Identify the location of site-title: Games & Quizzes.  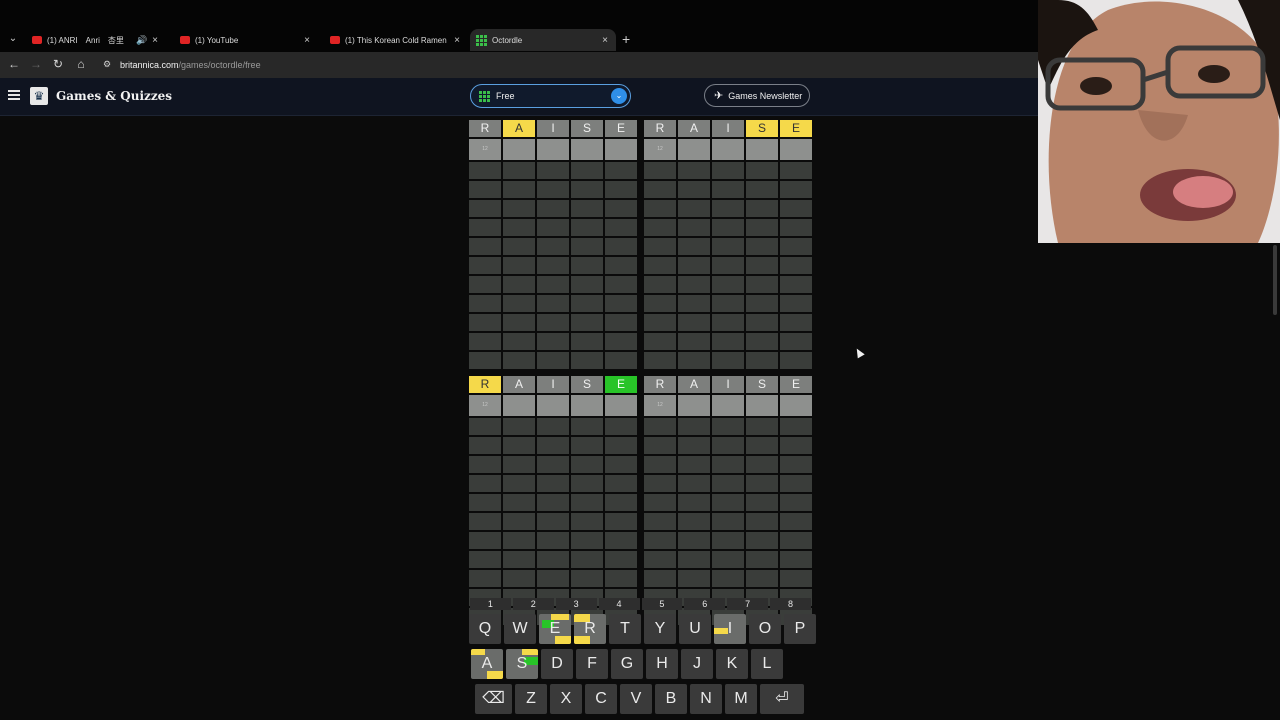
(114, 96).